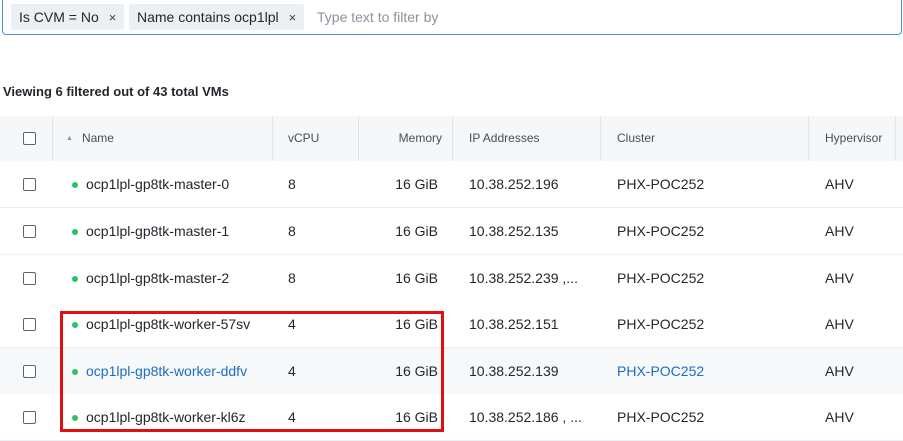 The height and width of the screenshot is (441, 903). Describe the element at coordinates (157, 184) in the screenshot. I see `vm-name: ocp1lpl-gp8tk-master-0` at that location.